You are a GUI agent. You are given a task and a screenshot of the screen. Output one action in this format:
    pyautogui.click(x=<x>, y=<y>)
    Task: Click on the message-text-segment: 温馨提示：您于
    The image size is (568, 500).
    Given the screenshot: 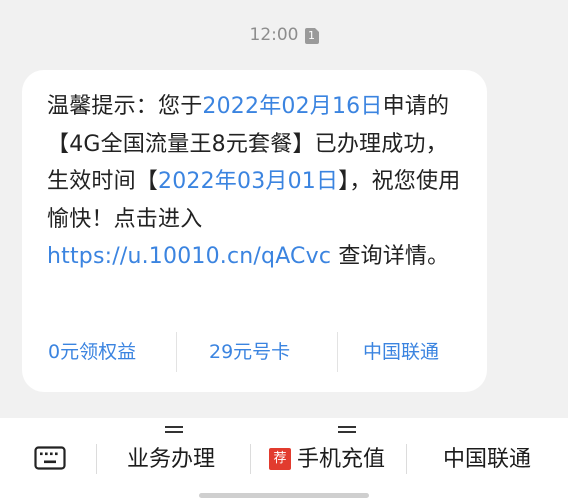 What is the action you would take?
    pyautogui.click(x=125, y=106)
    